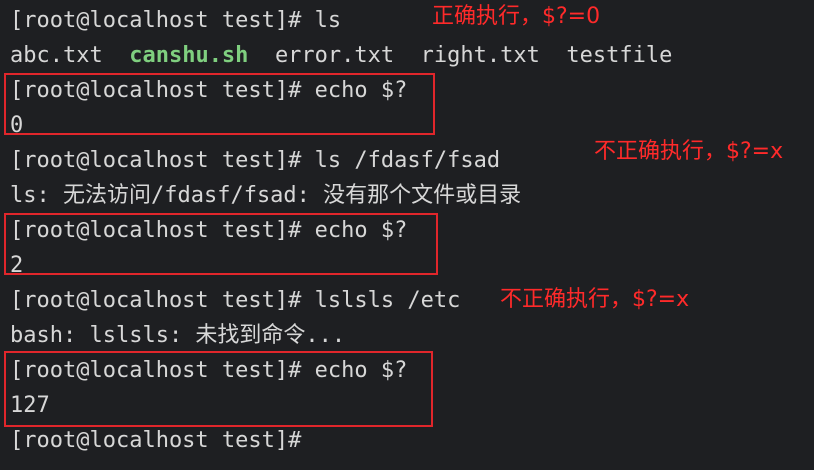  I want to click on file-name: right.txt, so click(480, 55).